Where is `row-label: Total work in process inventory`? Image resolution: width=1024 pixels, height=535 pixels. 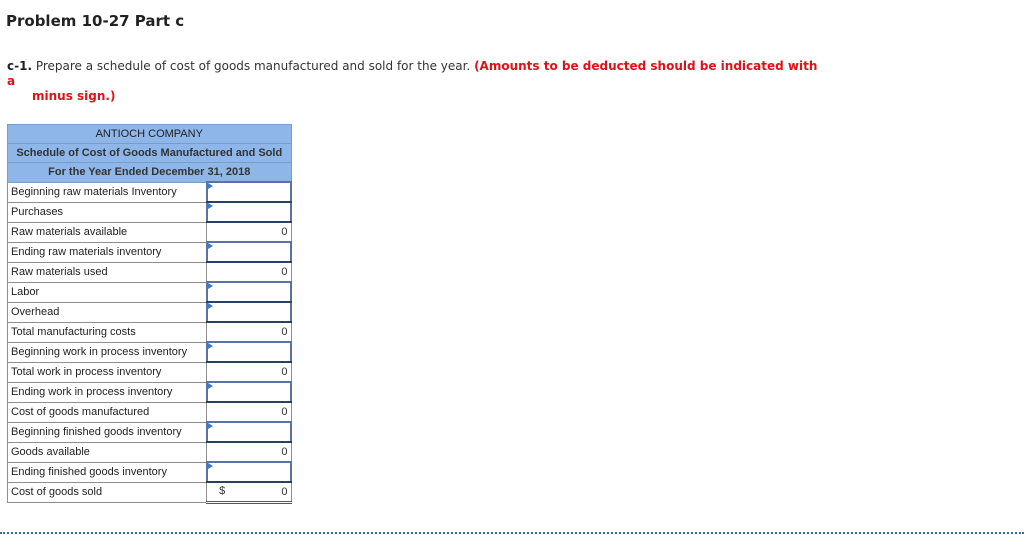 row-label: Total work in process inventory is located at coordinates (107, 372).